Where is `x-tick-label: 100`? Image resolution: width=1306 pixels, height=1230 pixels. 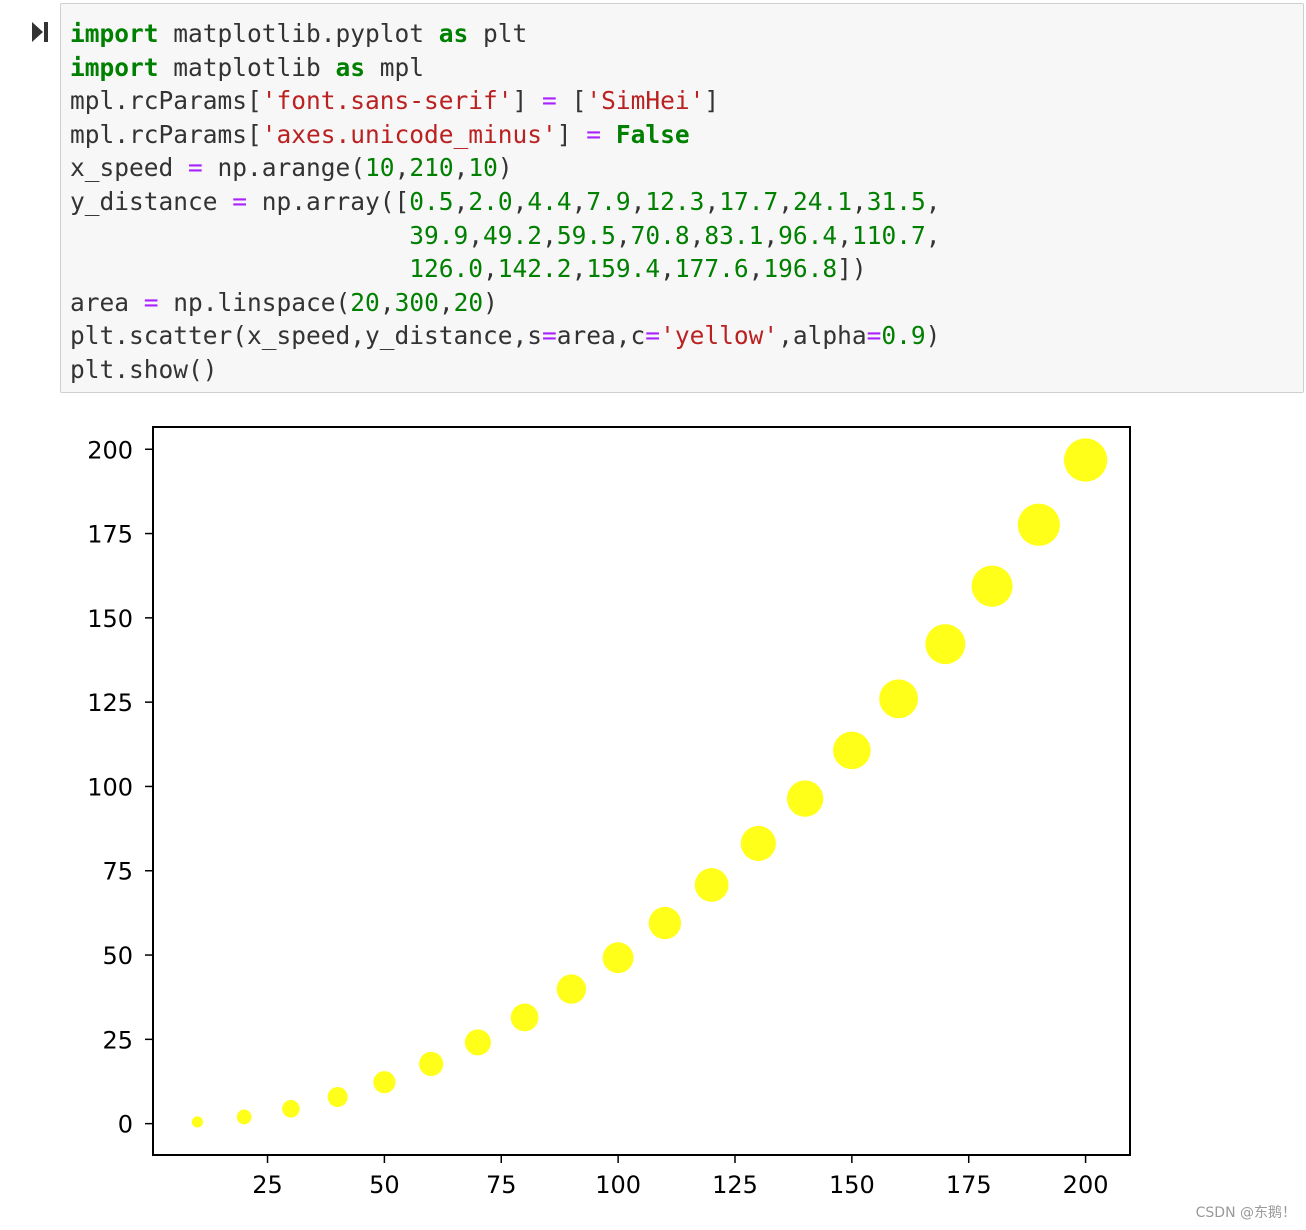
x-tick-label: 100 is located at coordinates (618, 1185).